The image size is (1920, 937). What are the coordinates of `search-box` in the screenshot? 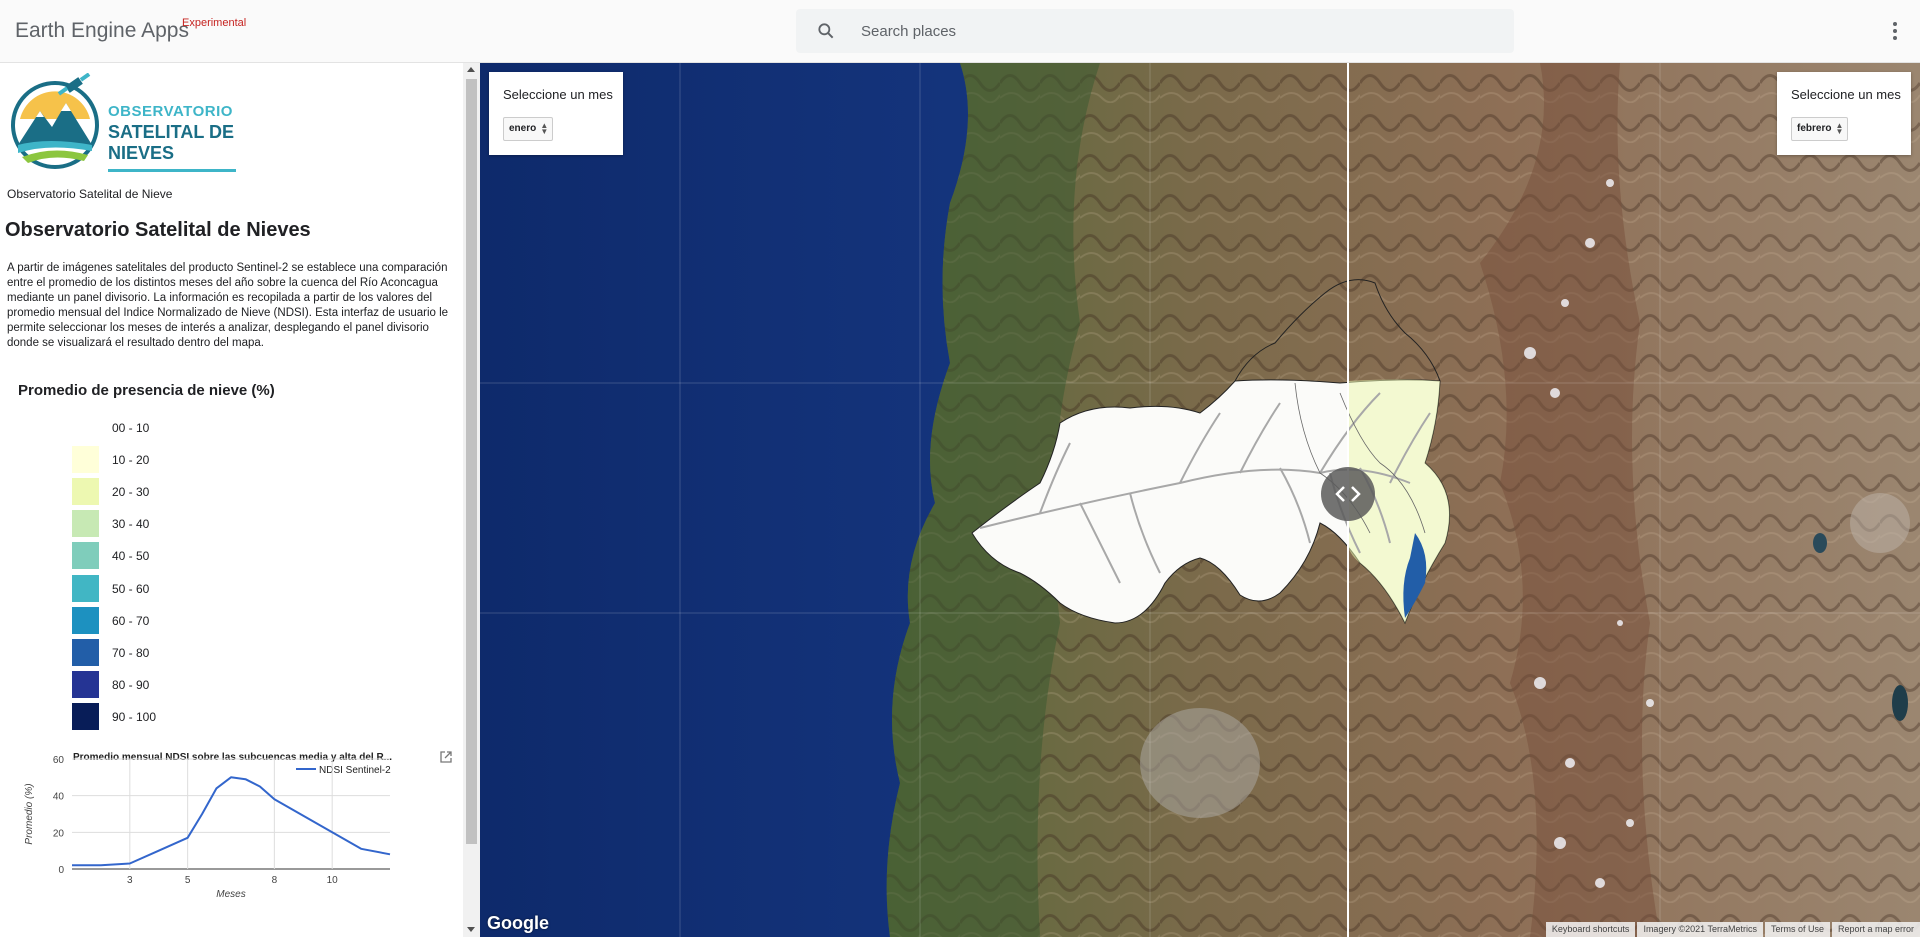 It's located at (1155, 31).